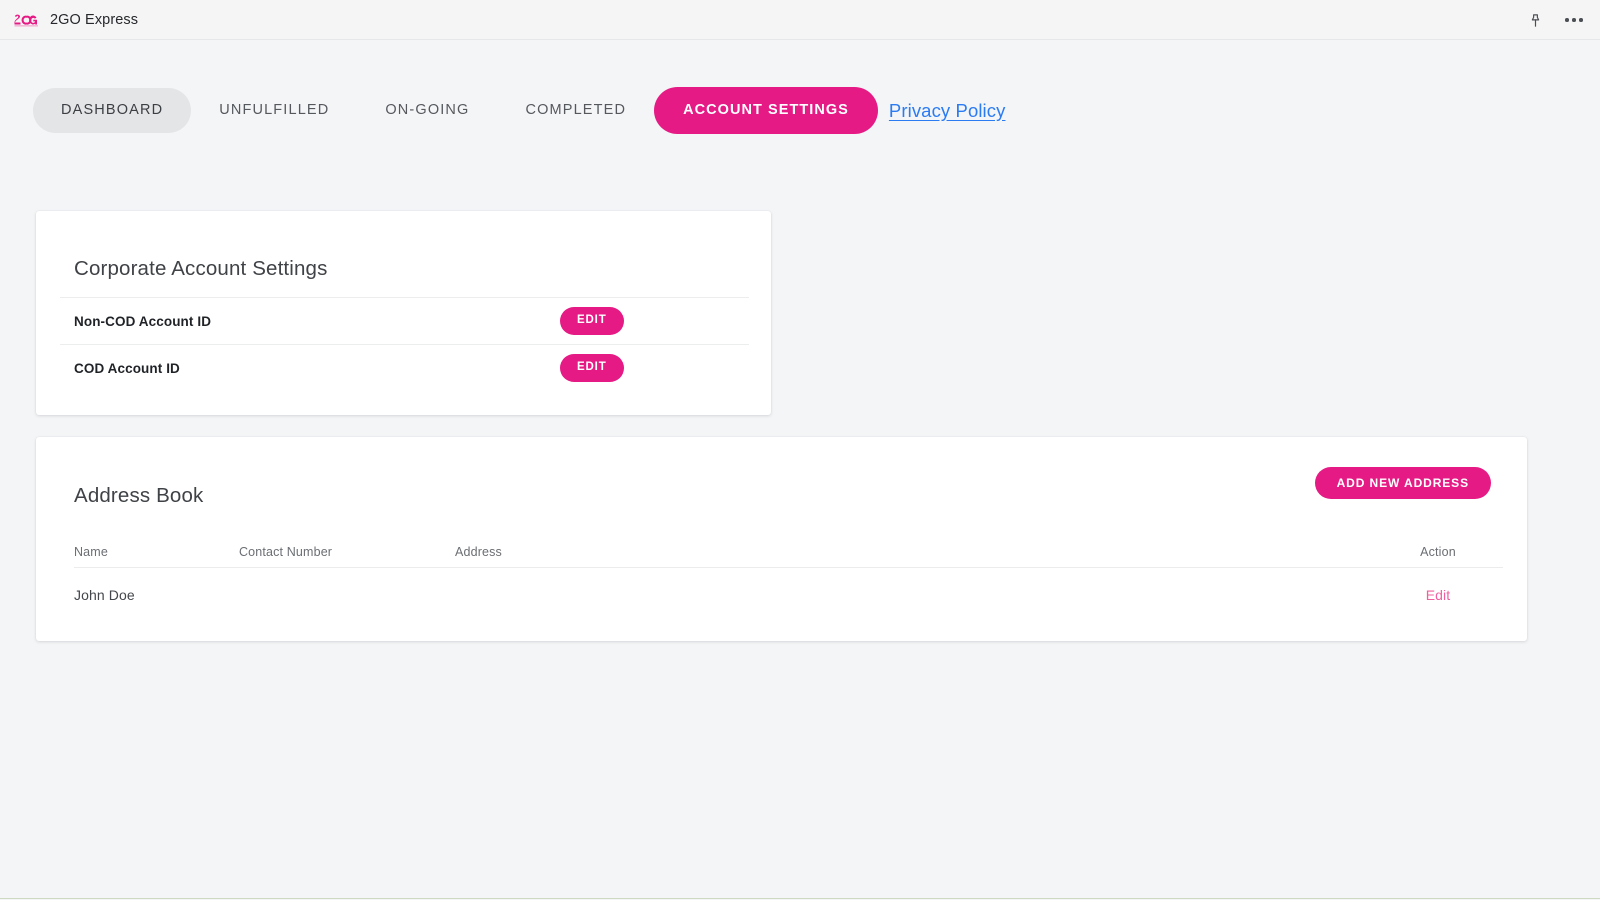  Describe the element at coordinates (143, 321) in the screenshot. I see `setting-label-non-cod: Non-COD Account ID` at that location.